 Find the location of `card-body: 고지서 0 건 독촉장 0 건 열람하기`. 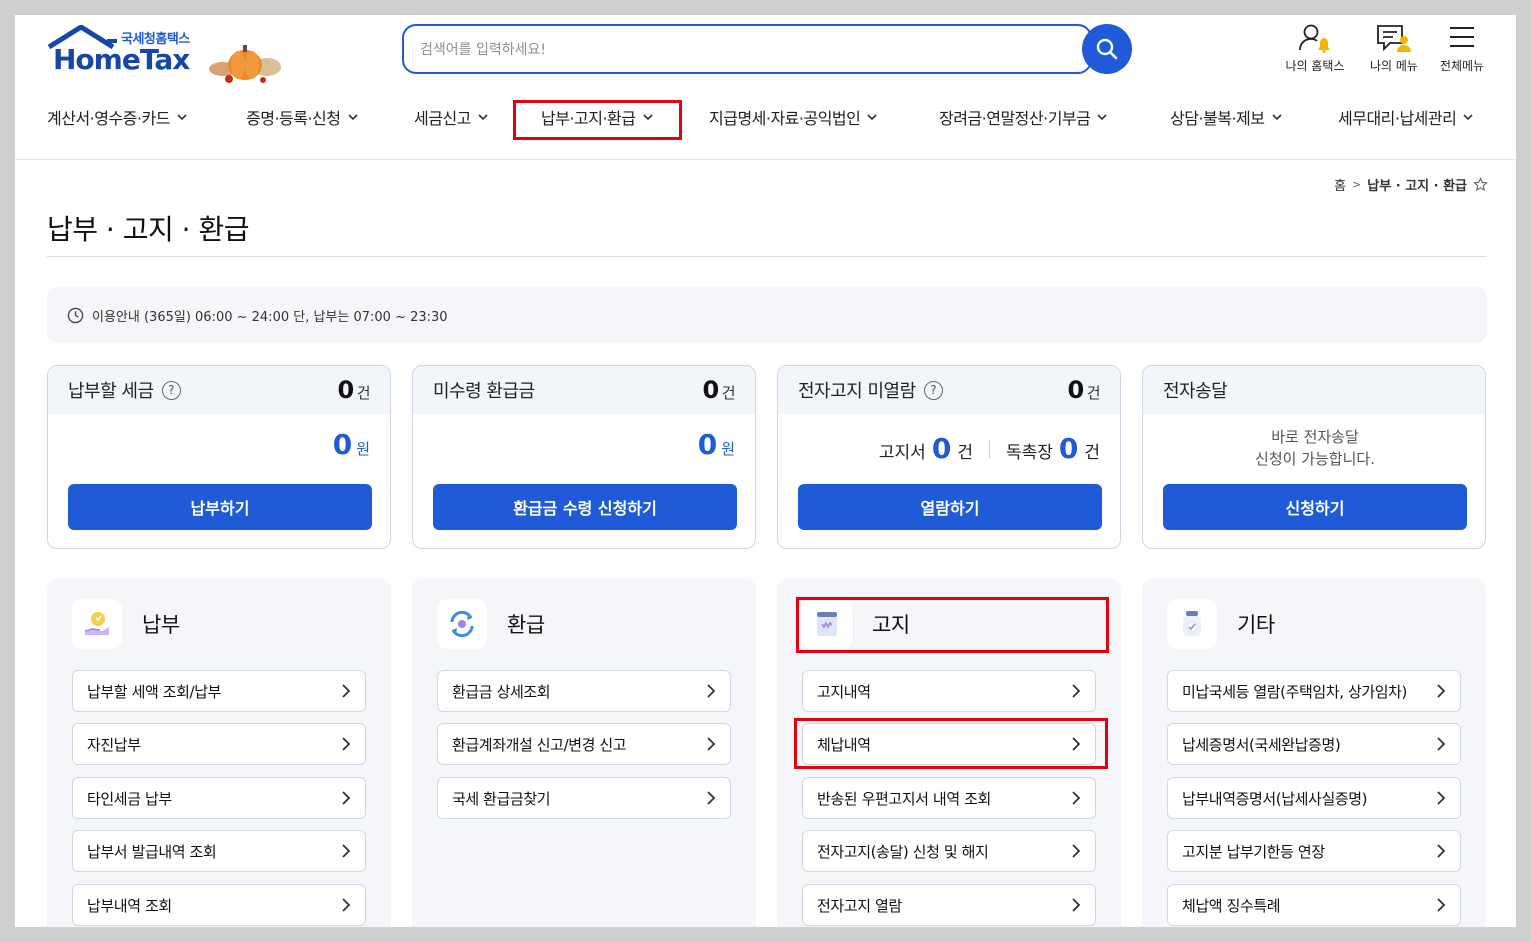

card-body: 고지서 0 건 독촉장 0 건 열람하기 is located at coordinates (949, 481).